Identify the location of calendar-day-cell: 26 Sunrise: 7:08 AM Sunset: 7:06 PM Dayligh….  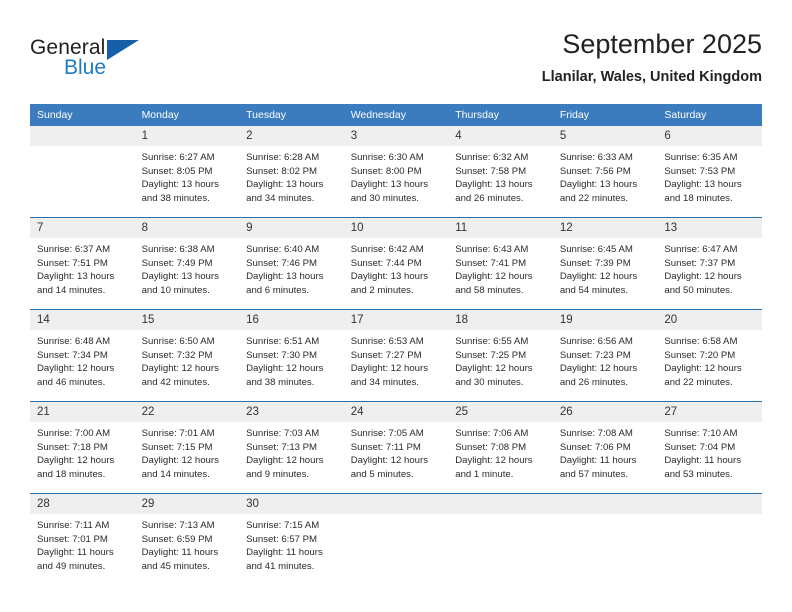
(605, 447).